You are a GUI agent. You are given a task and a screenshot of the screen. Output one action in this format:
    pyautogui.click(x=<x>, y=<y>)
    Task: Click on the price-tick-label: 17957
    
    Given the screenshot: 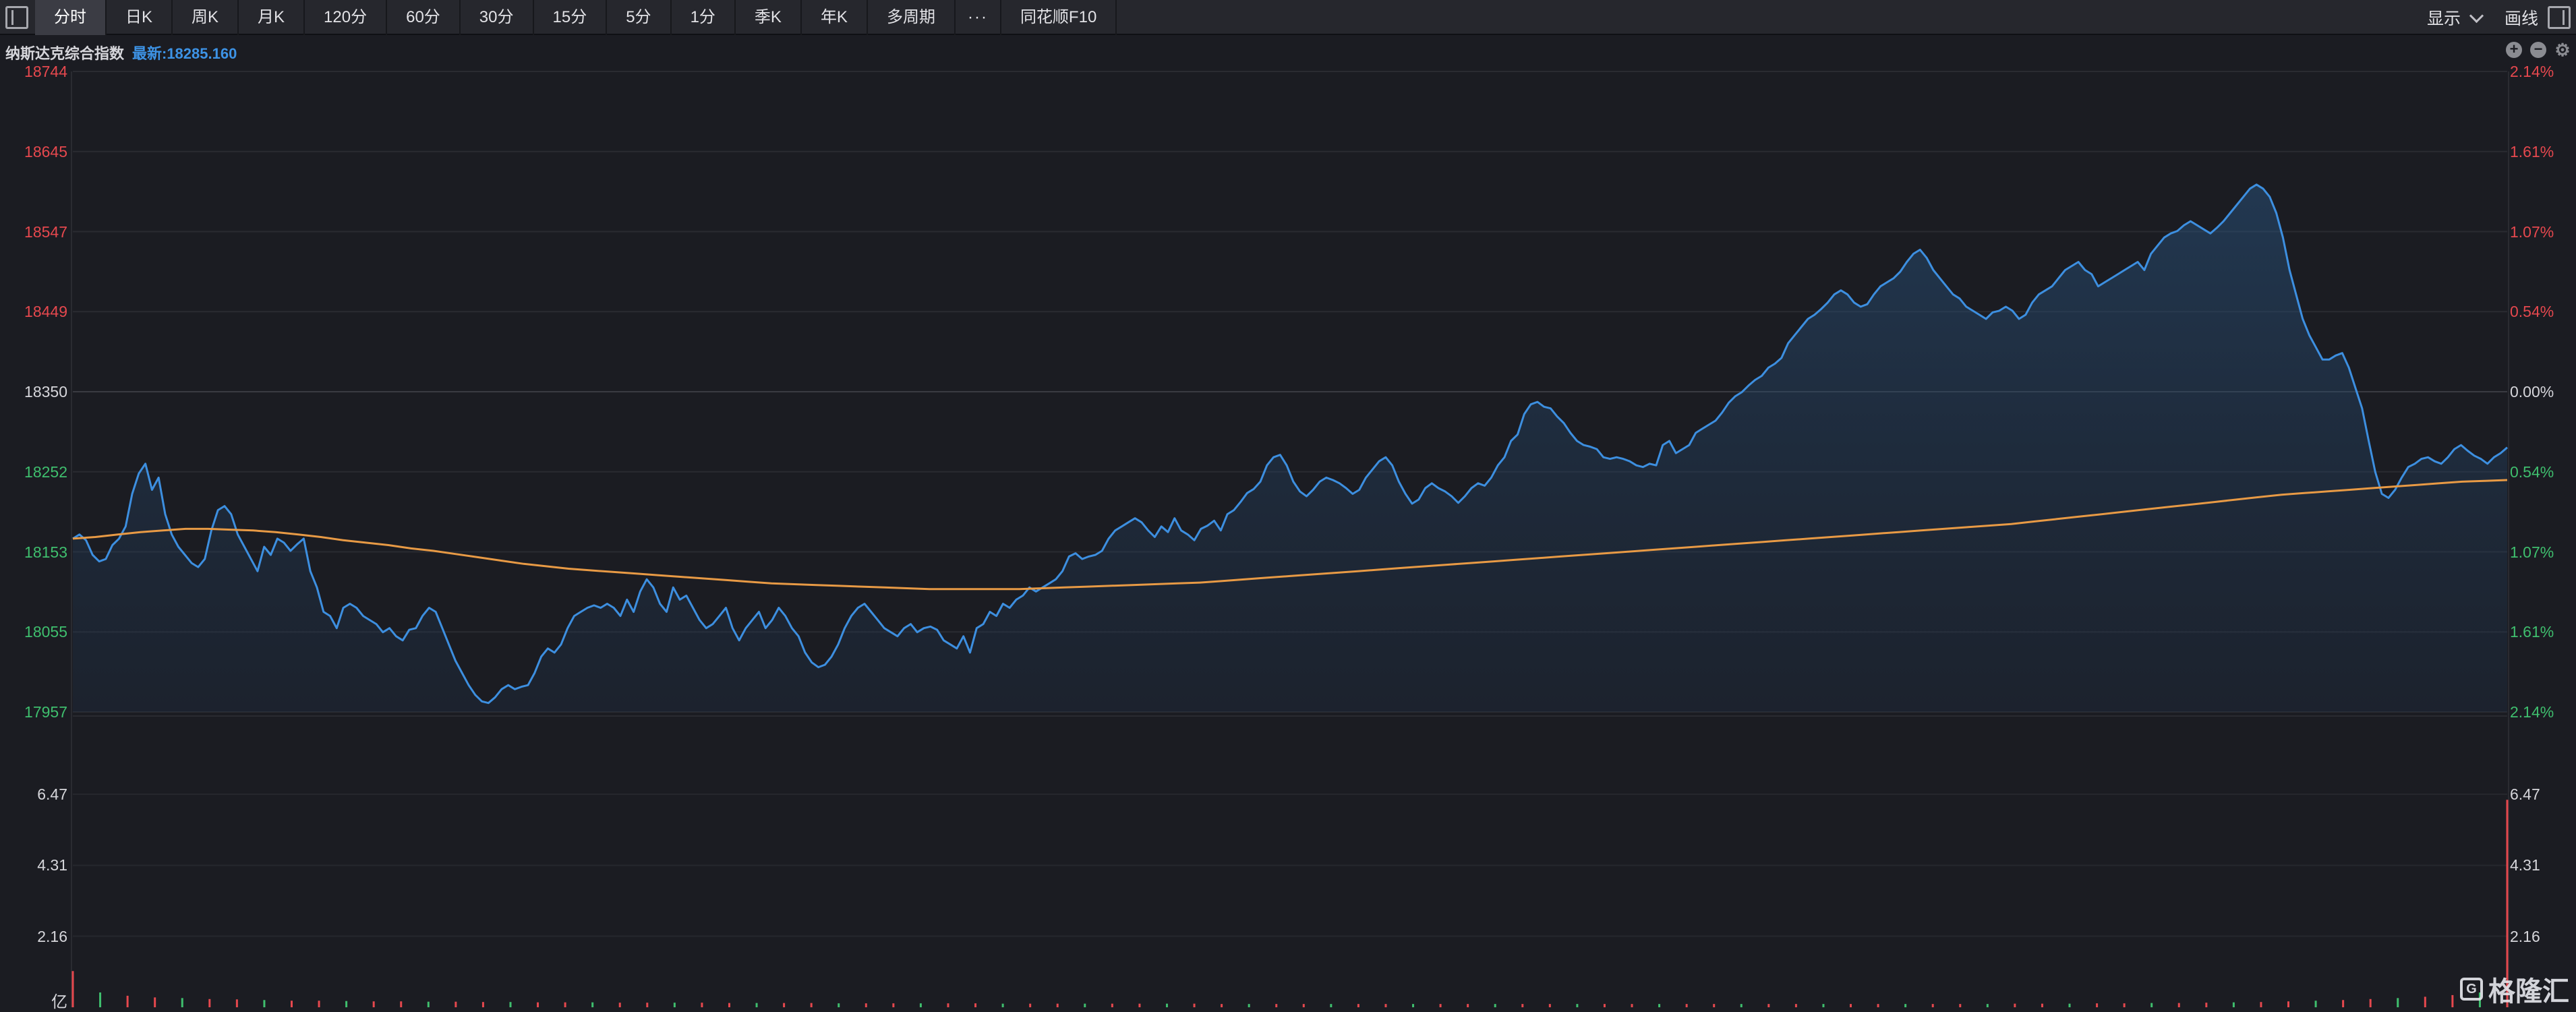 What is the action you would take?
    pyautogui.click(x=46, y=712)
    